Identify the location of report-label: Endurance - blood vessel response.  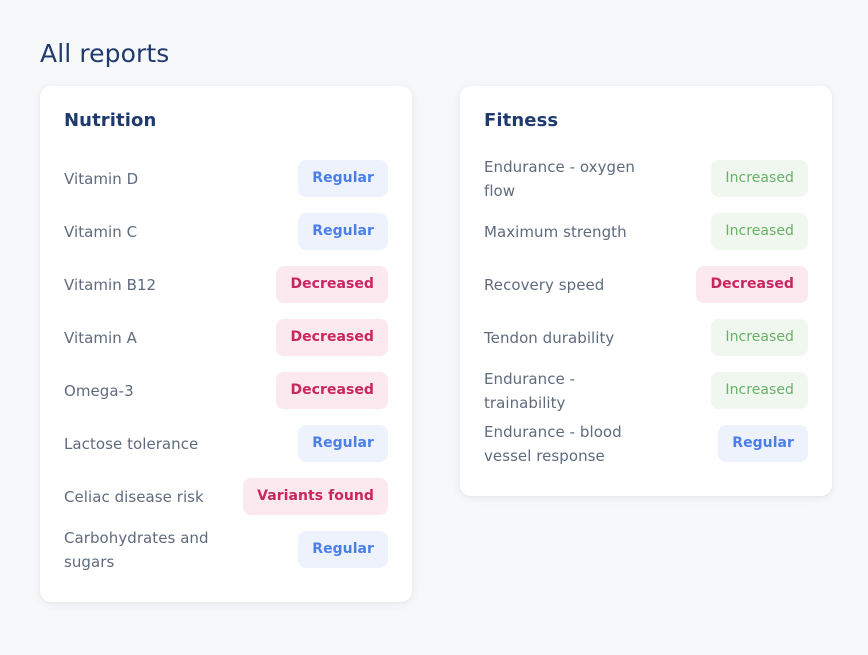
(553, 443).